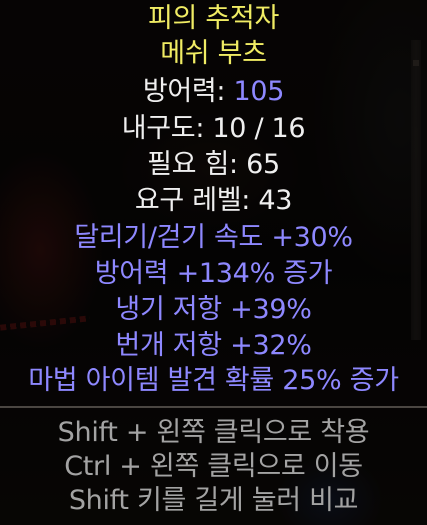 The width and height of the screenshot is (427, 525). I want to click on magic-property: 마법 아이템 발견 확률 25% 증가, so click(213, 380).